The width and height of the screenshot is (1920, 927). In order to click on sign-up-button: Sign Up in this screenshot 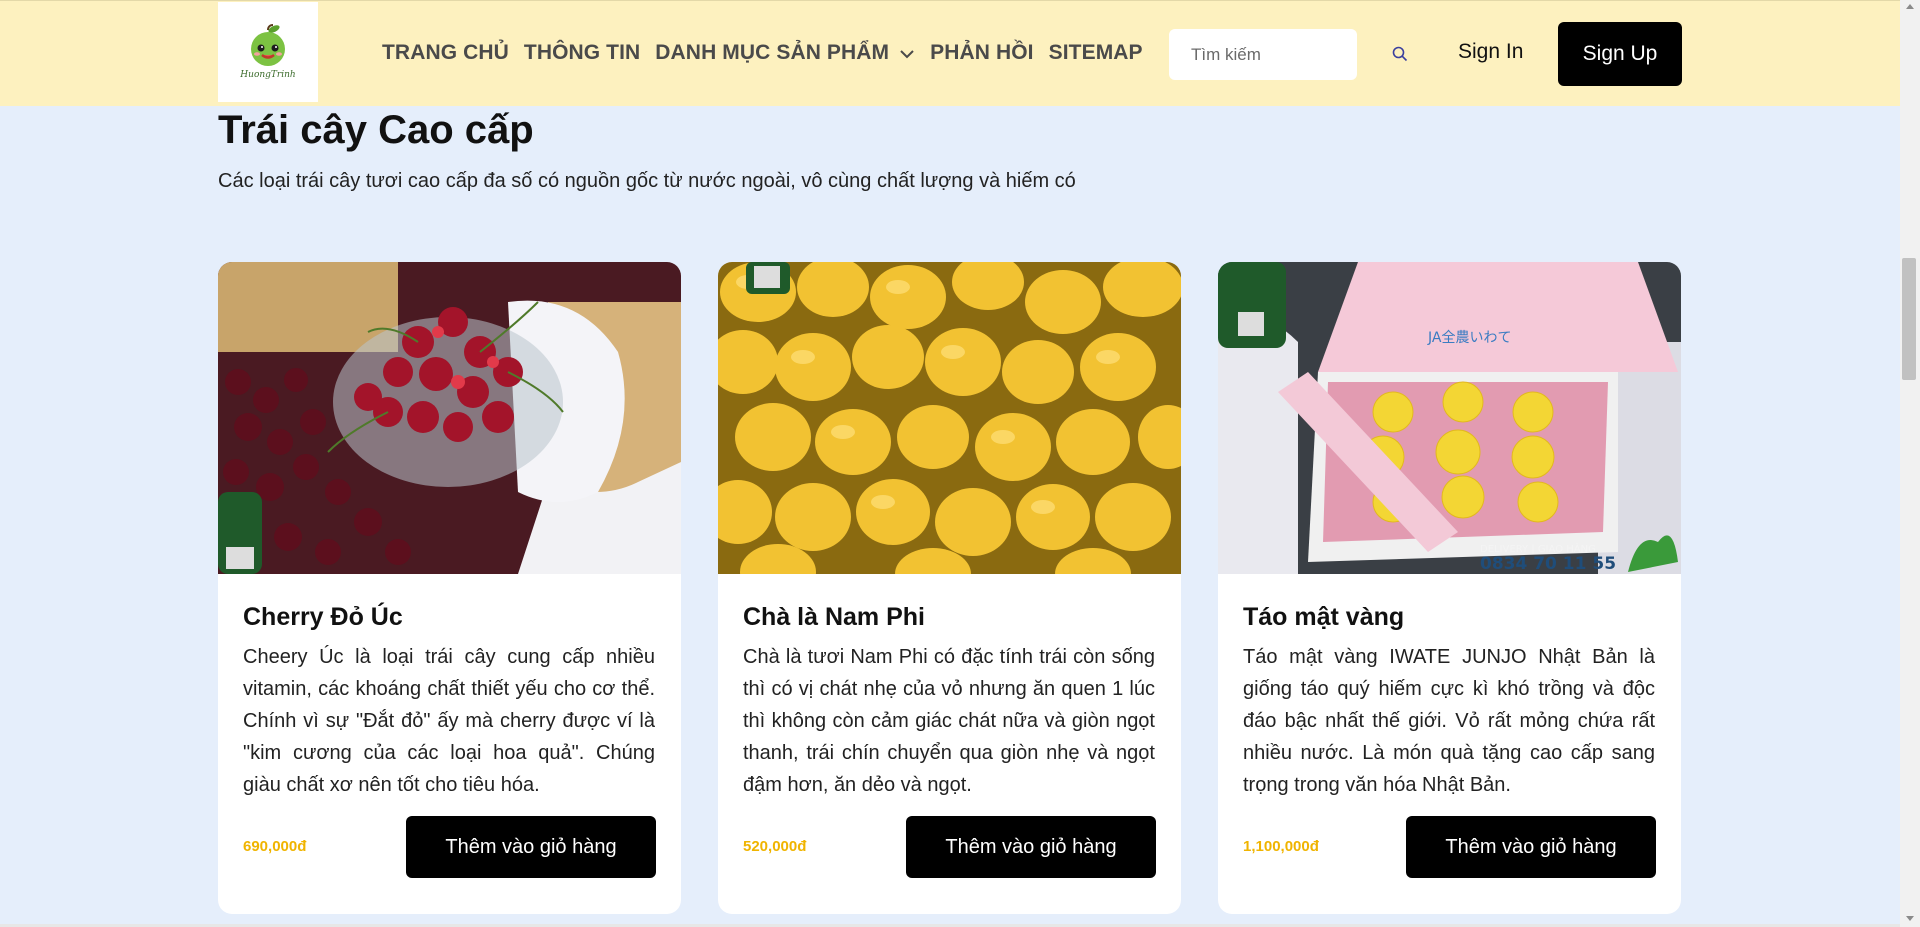, I will do `click(1620, 54)`.